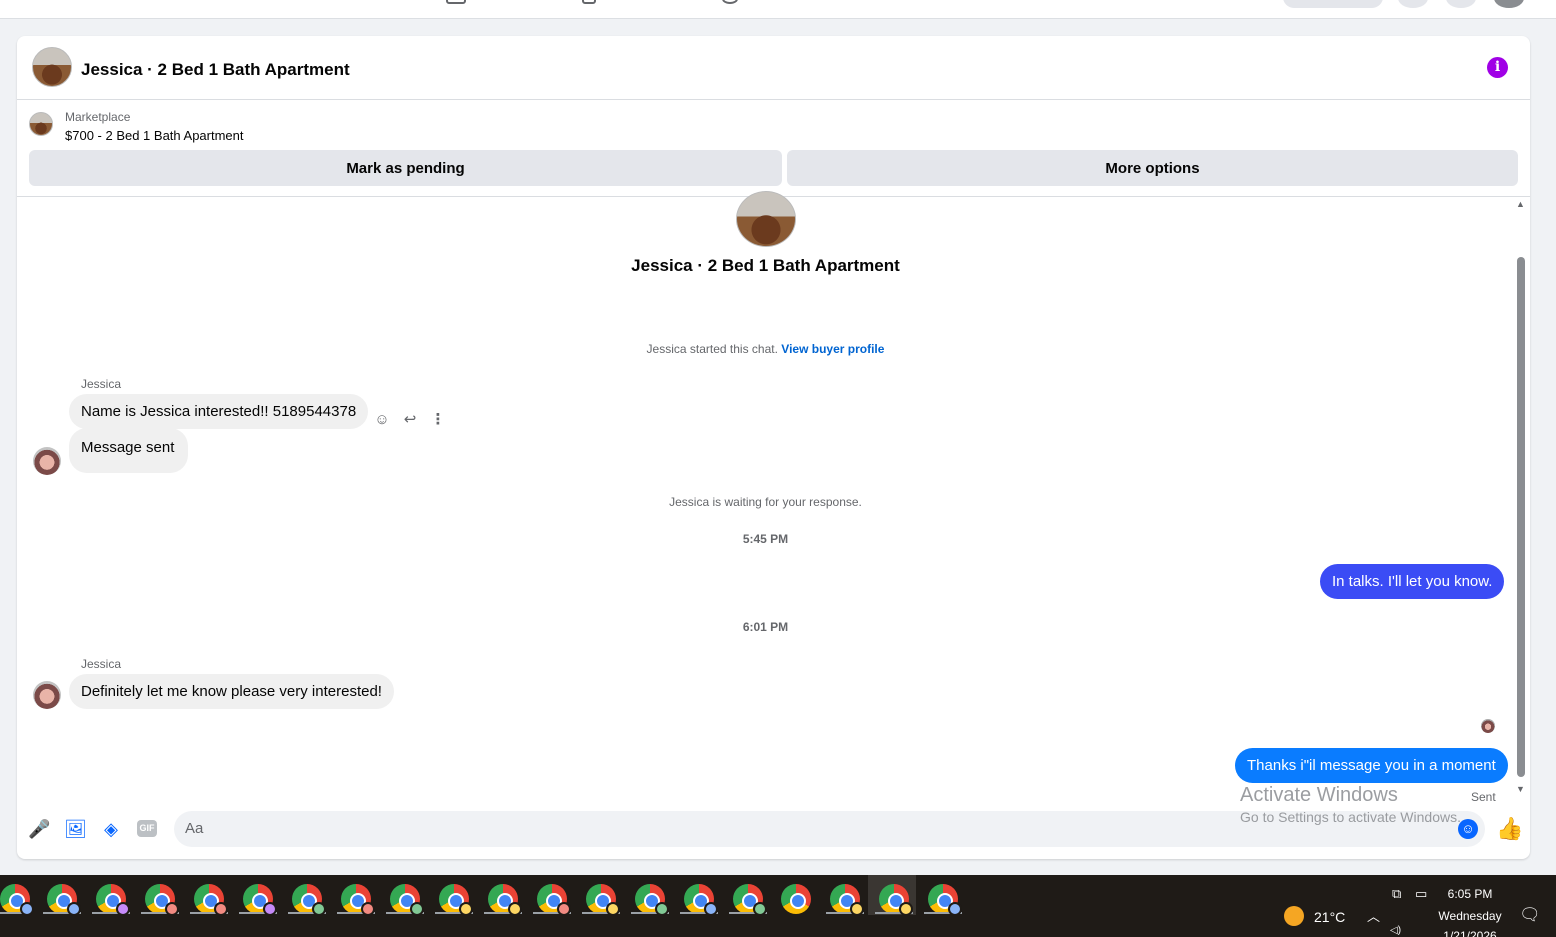 The height and width of the screenshot is (937, 1556). I want to click on gif-icon: GIF, so click(147, 828).